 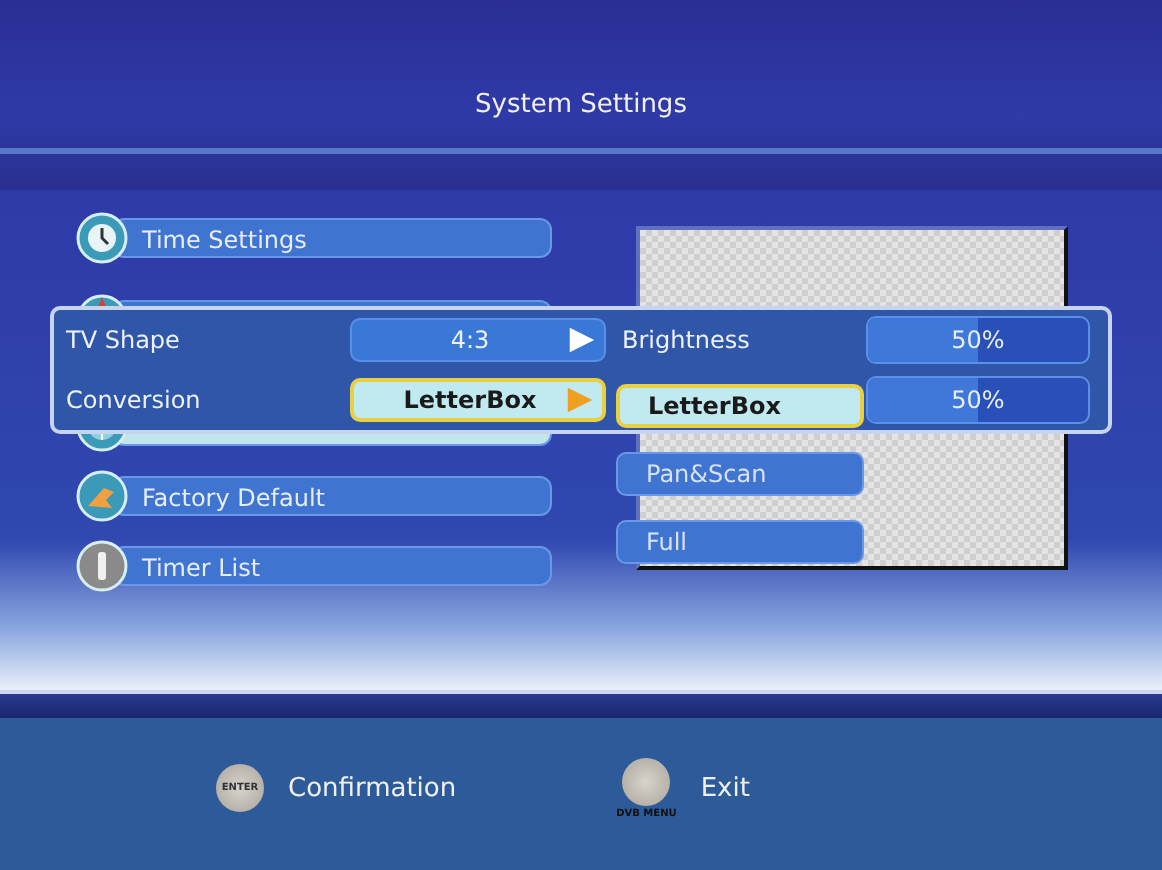 I want to click on option-item: Pan&Scan, so click(x=740, y=474).